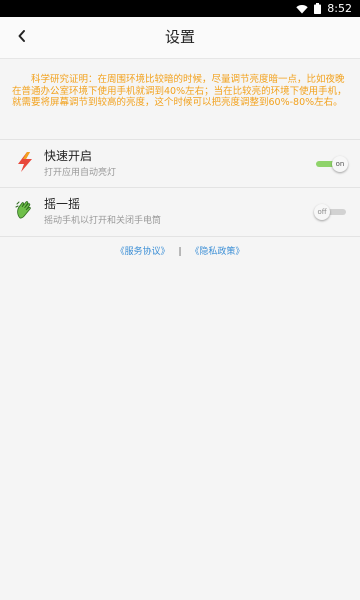 The image size is (360, 600). What do you see at coordinates (217, 252) in the screenshot?
I see `privacy-policy-link: 《隐私政策》` at bounding box center [217, 252].